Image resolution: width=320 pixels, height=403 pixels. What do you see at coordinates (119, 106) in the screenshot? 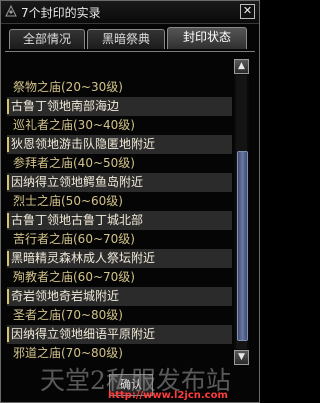
I see `list-item-location: 古鲁丁领地南部海边` at bounding box center [119, 106].